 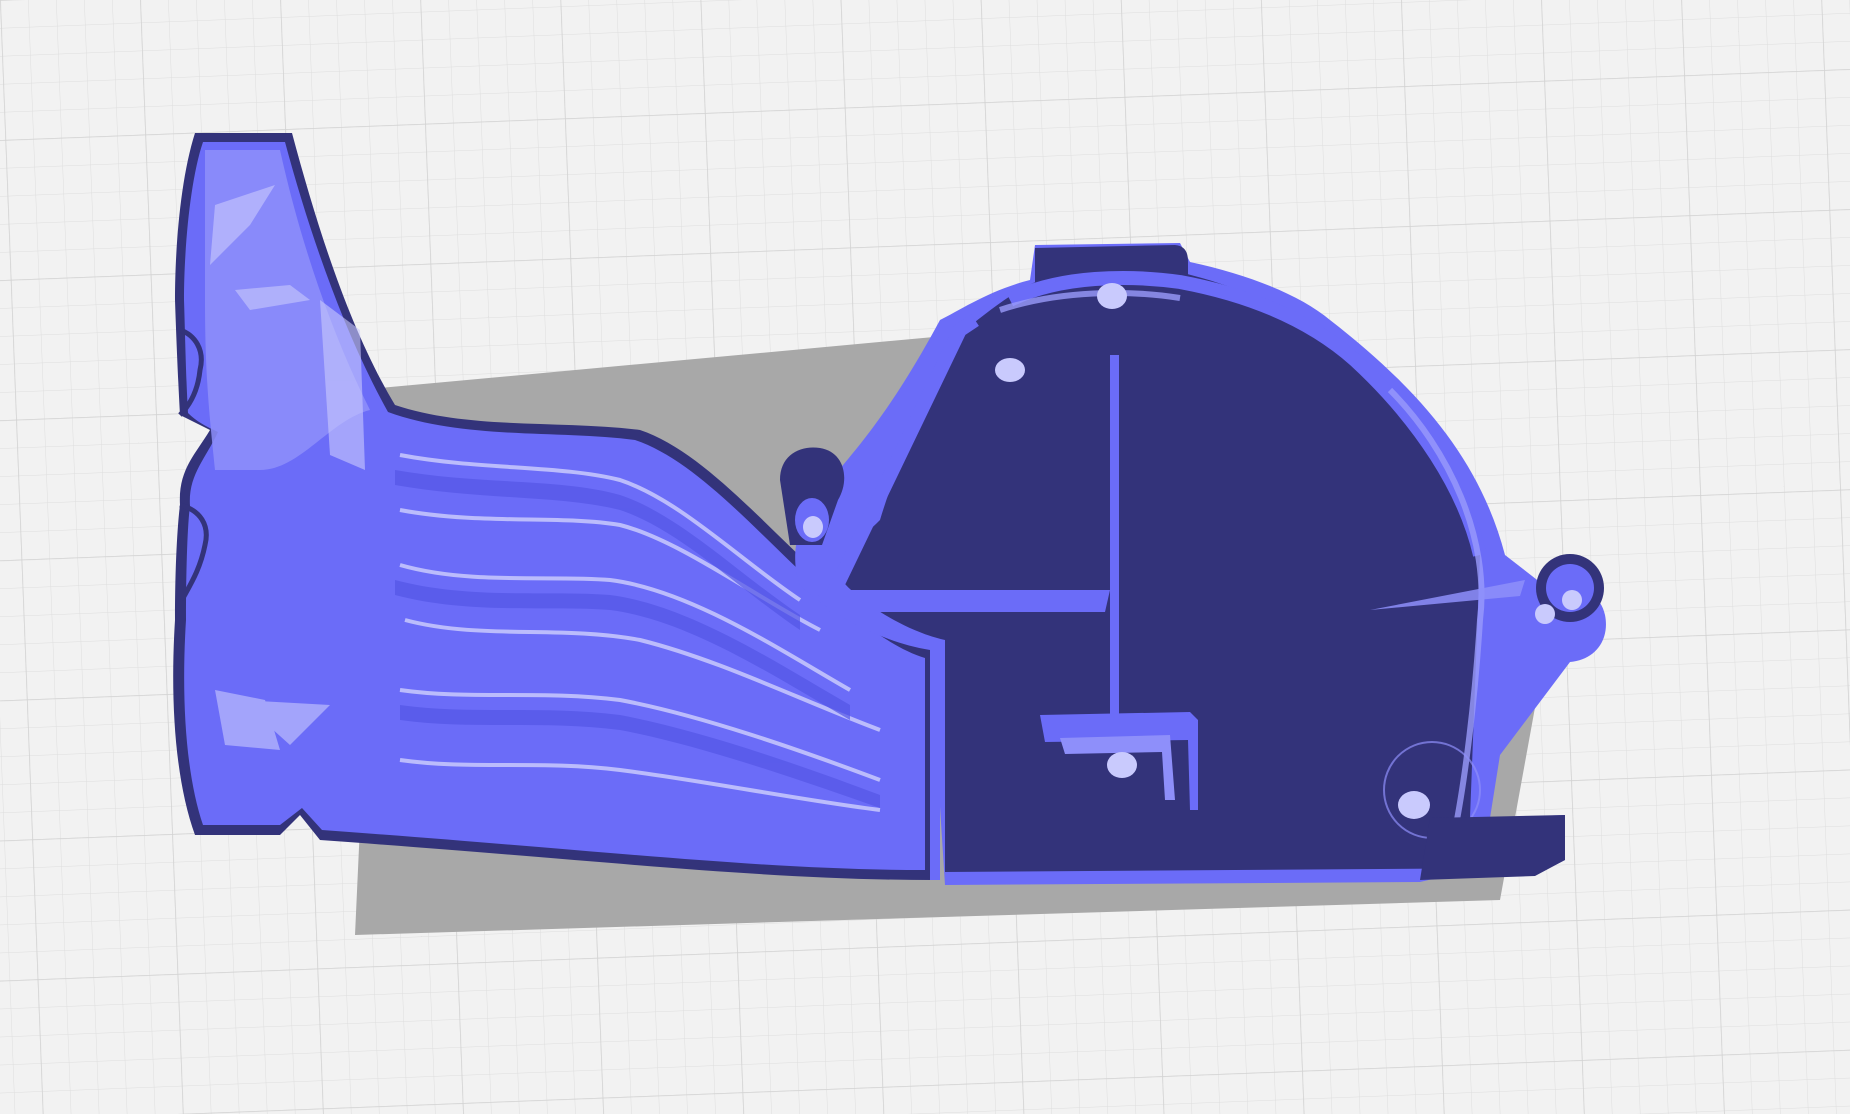 I want to click on mount-hole-center, so click(x=1122, y=765).